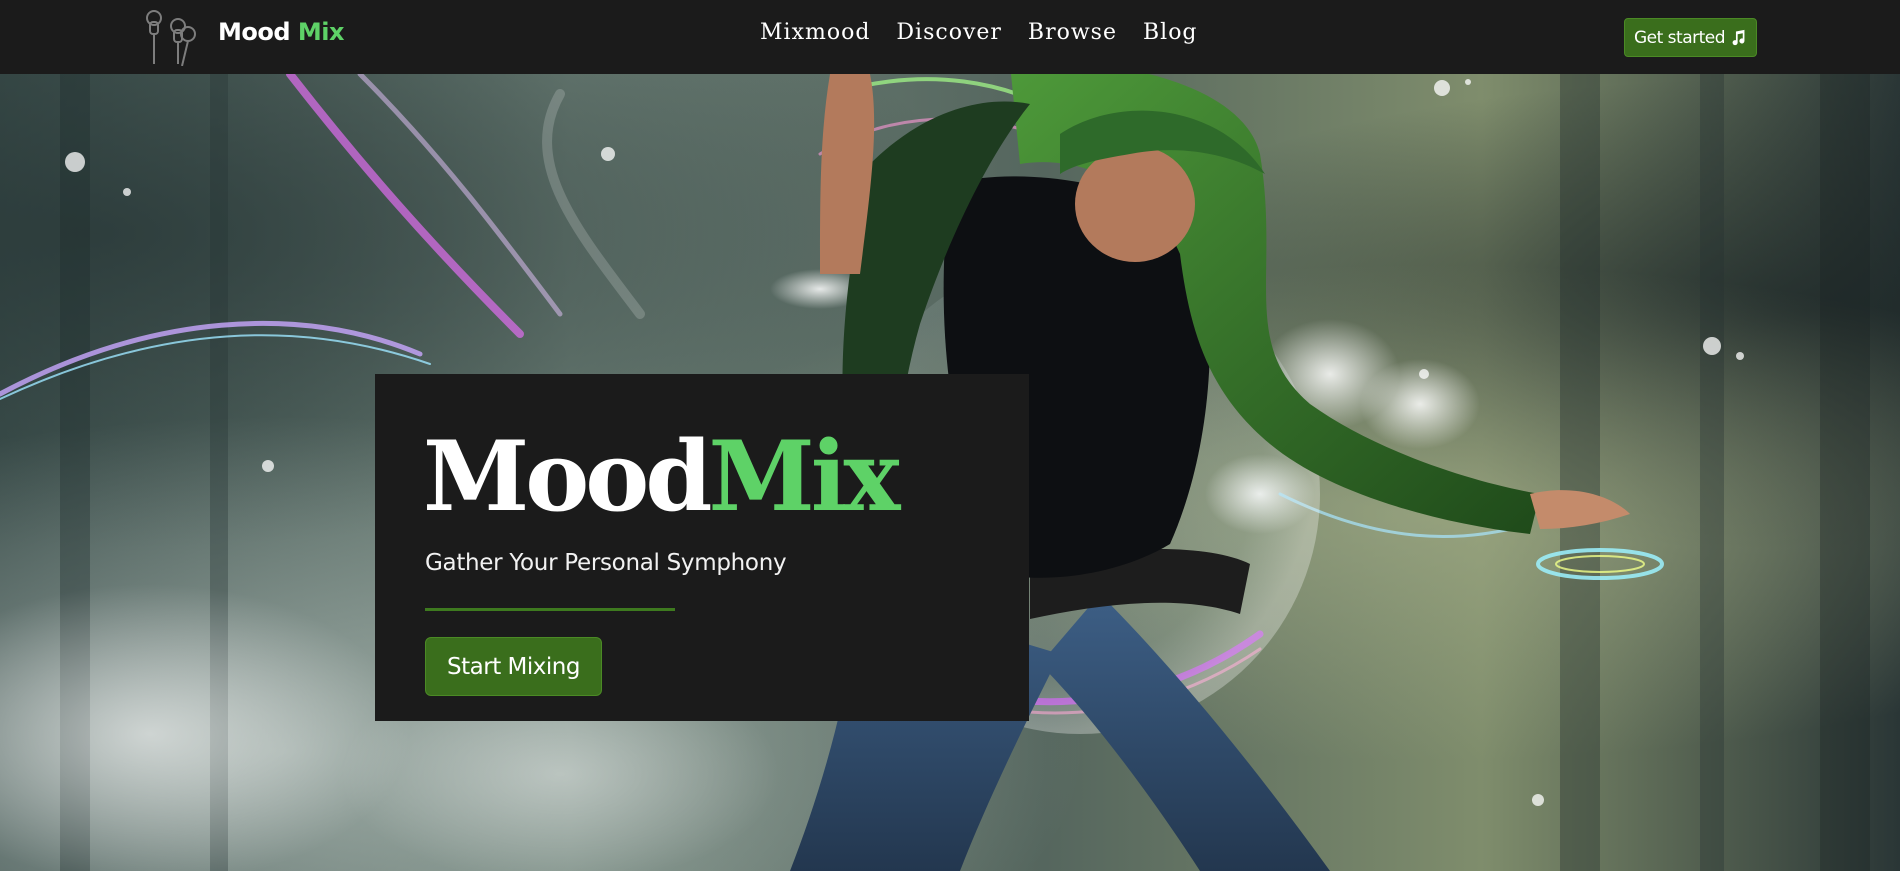 This screenshot has width=1900, height=871. Describe the element at coordinates (321, 32) in the screenshot. I see `brand-name-part2: Mix` at that location.